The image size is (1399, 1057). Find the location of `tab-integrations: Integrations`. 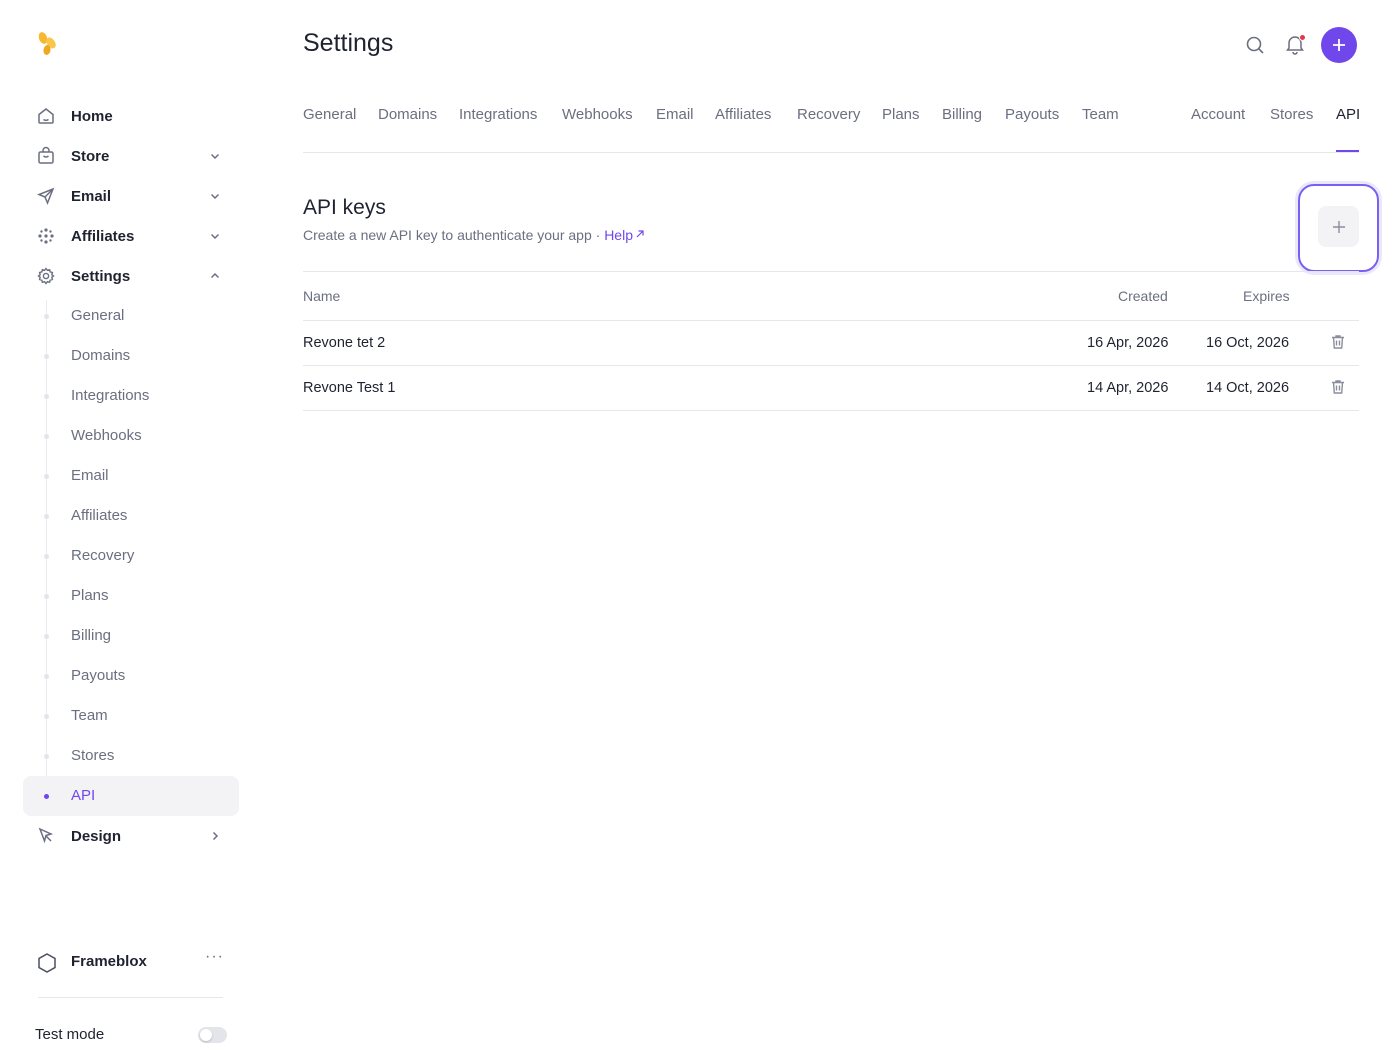

tab-integrations: Integrations is located at coordinates (498, 114).